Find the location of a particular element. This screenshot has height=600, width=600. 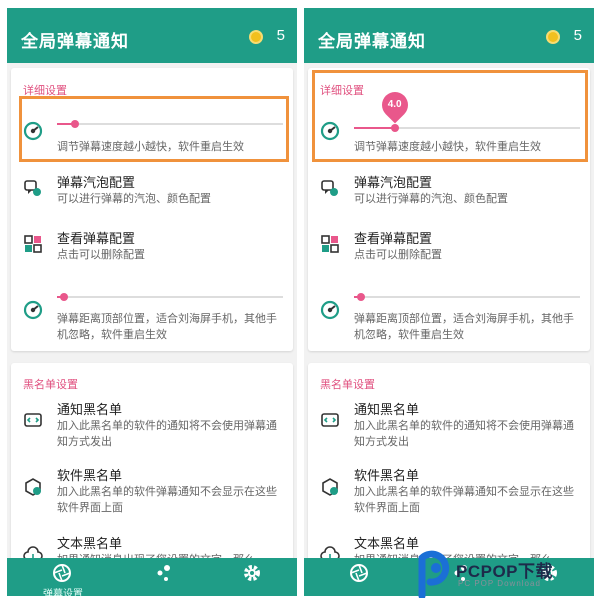

bottom-nav: 弹幕设置 is located at coordinates (152, 577).